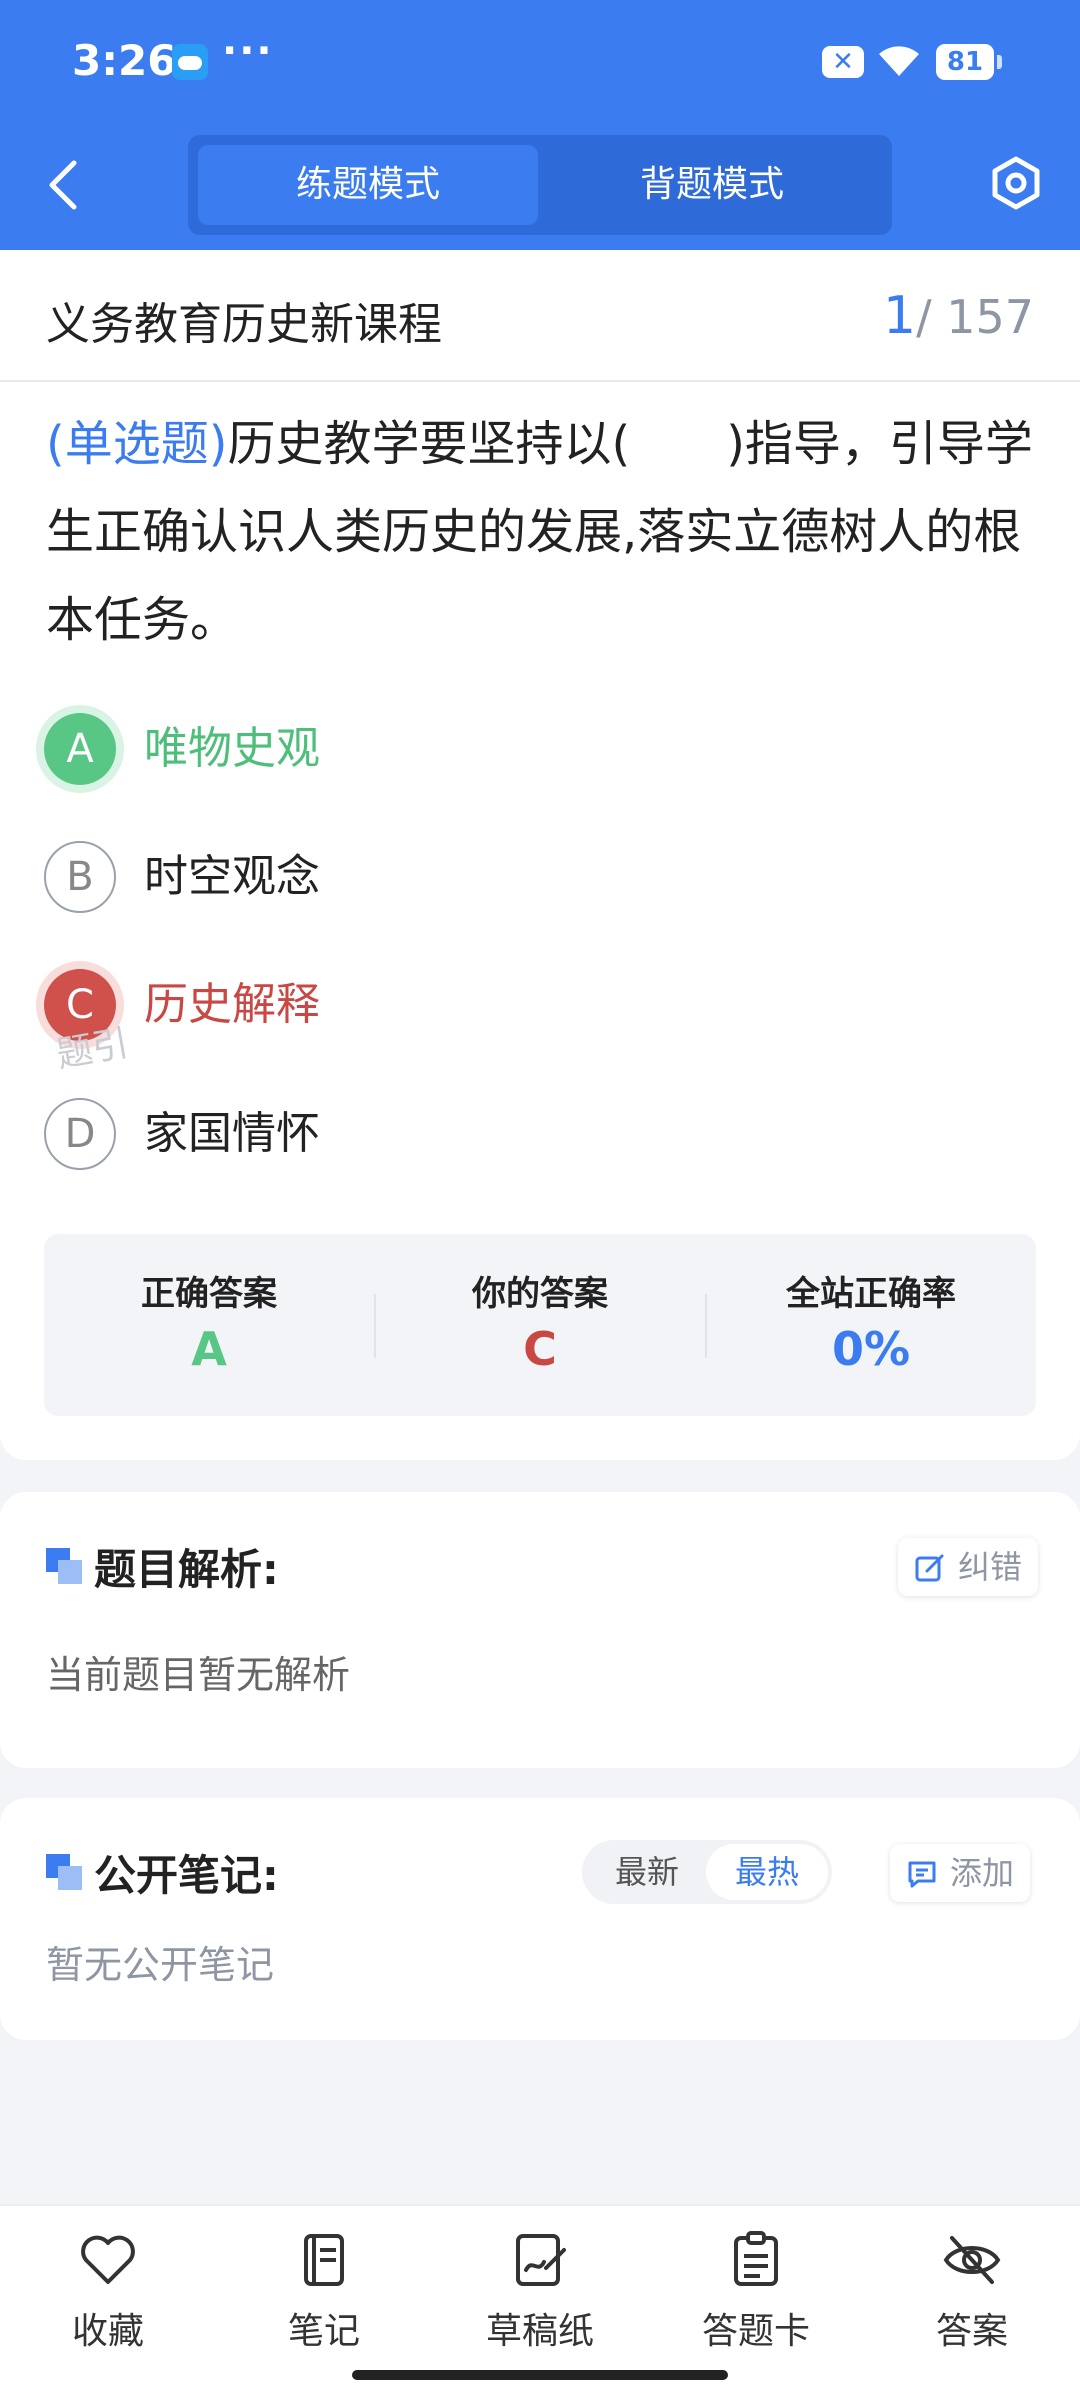 The height and width of the screenshot is (2400, 1080). I want to click on edit-icon, so click(929, 1568).